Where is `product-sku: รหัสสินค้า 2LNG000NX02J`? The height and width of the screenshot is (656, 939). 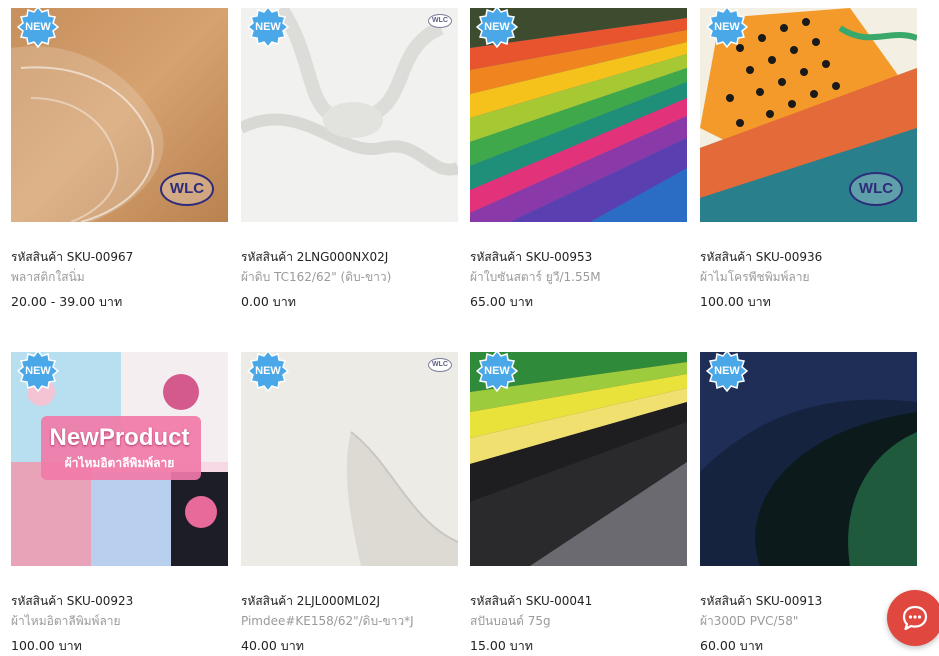 product-sku: รหัสสินค้า 2LNG000NX02J is located at coordinates (315, 257).